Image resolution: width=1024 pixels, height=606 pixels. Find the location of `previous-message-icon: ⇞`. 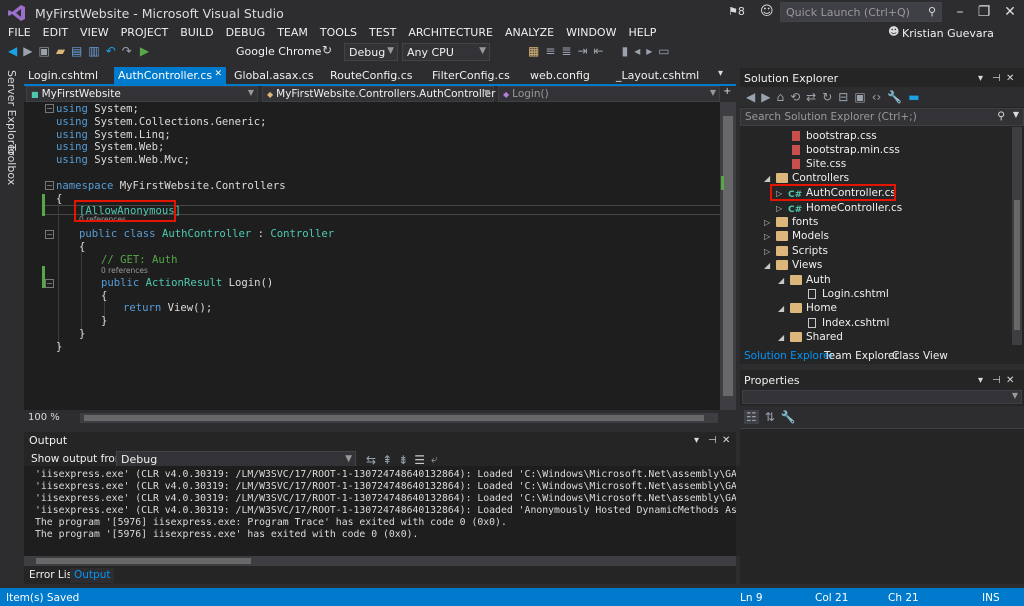

previous-message-icon: ⇞ is located at coordinates (387, 460).